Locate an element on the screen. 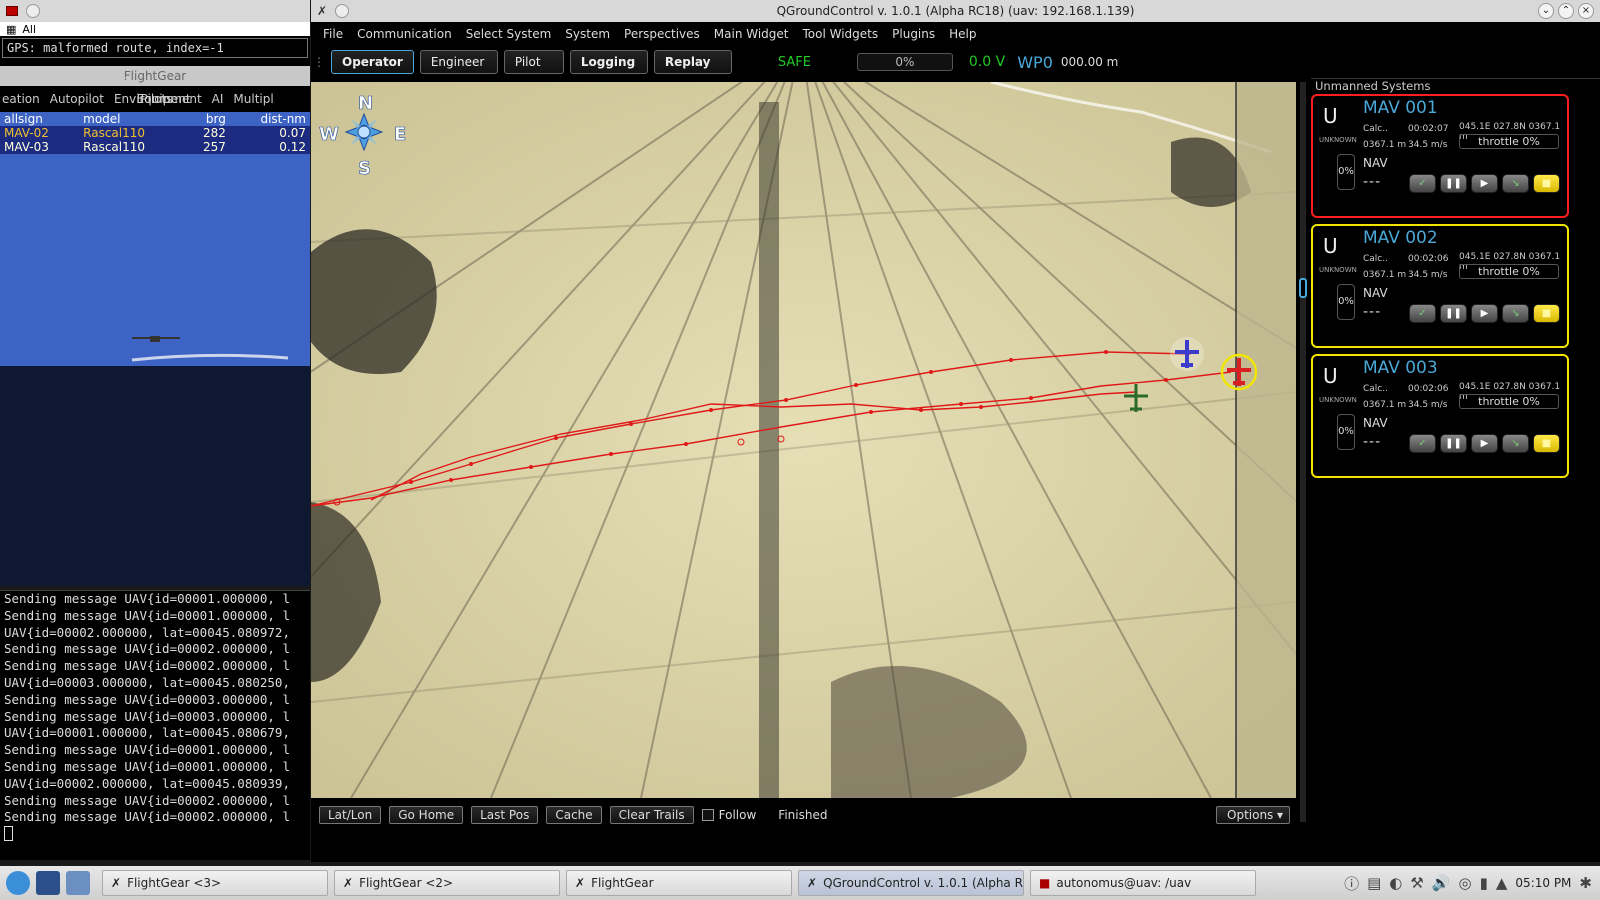 This screenshot has width=1600, height=900. cache-button: Cache is located at coordinates (574, 815).